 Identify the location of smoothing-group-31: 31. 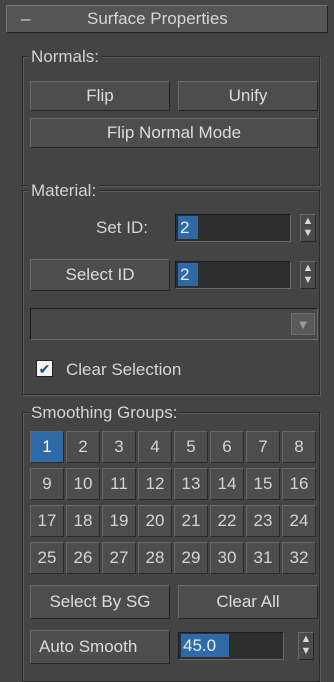
(263, 558).